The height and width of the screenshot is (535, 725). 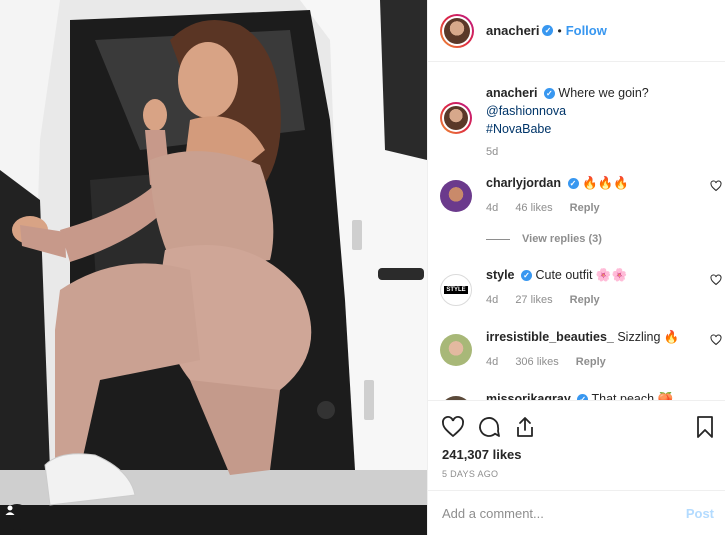 I want to click on author-username: anacheri, so click(x=512, y=30).